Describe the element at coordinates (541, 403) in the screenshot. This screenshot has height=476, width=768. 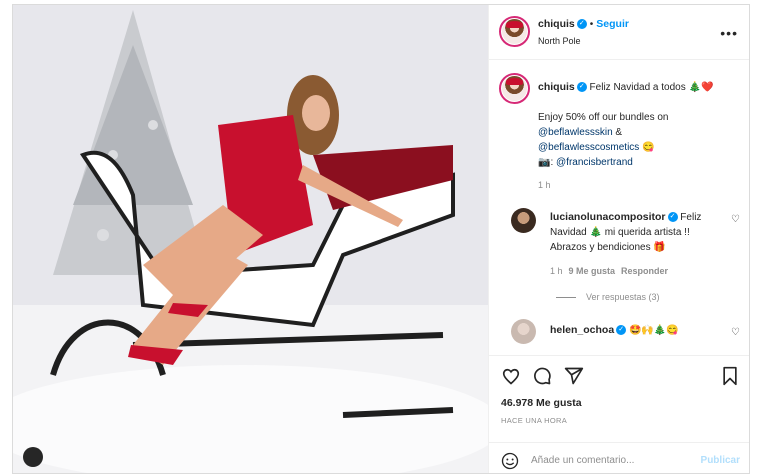
I see `likes-count: 46.978 Me gusta` at that location.